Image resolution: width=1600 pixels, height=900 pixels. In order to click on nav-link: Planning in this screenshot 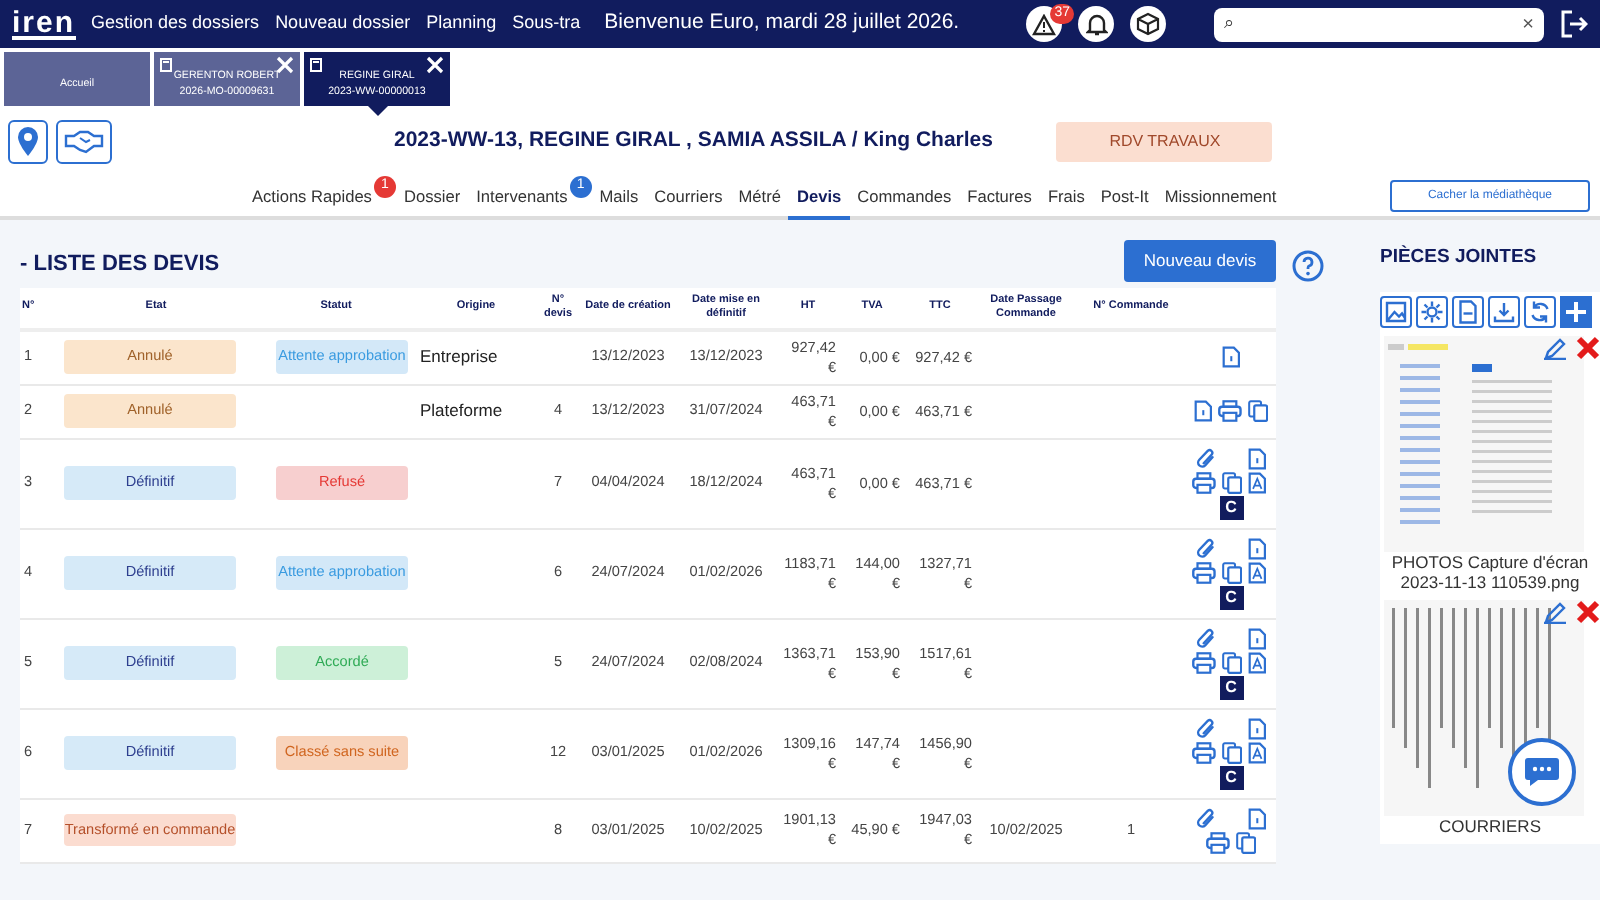, I will do `click(461, 24)`.